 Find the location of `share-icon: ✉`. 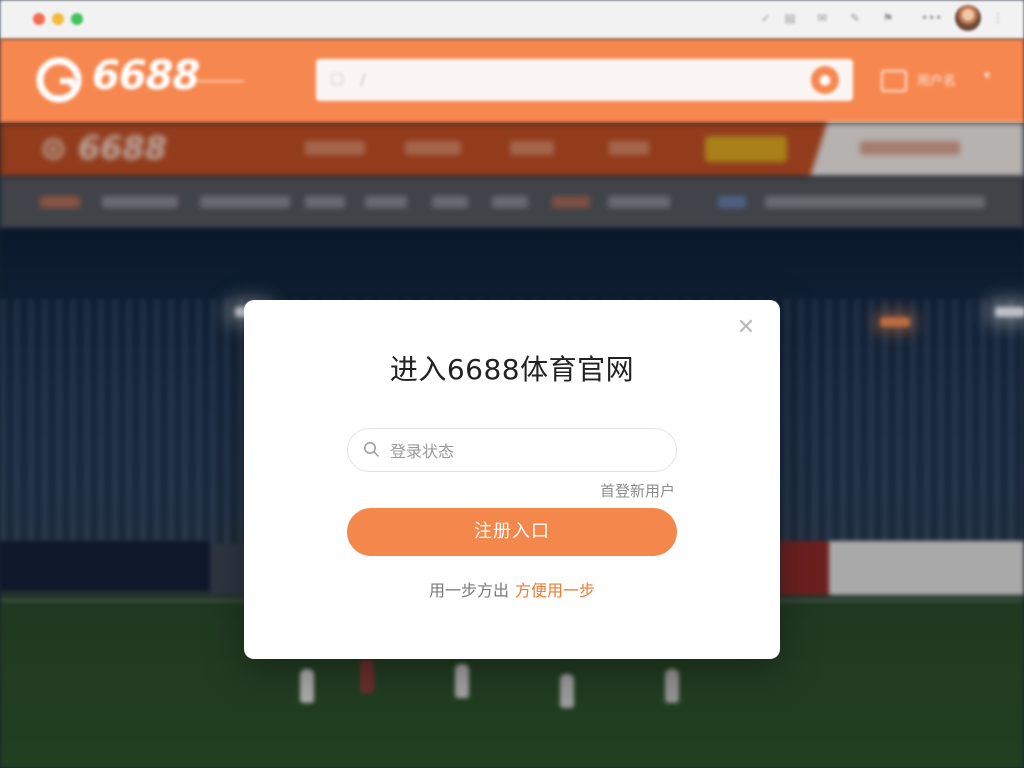

share-icon: ✉ is located at coordinates (822, 18).